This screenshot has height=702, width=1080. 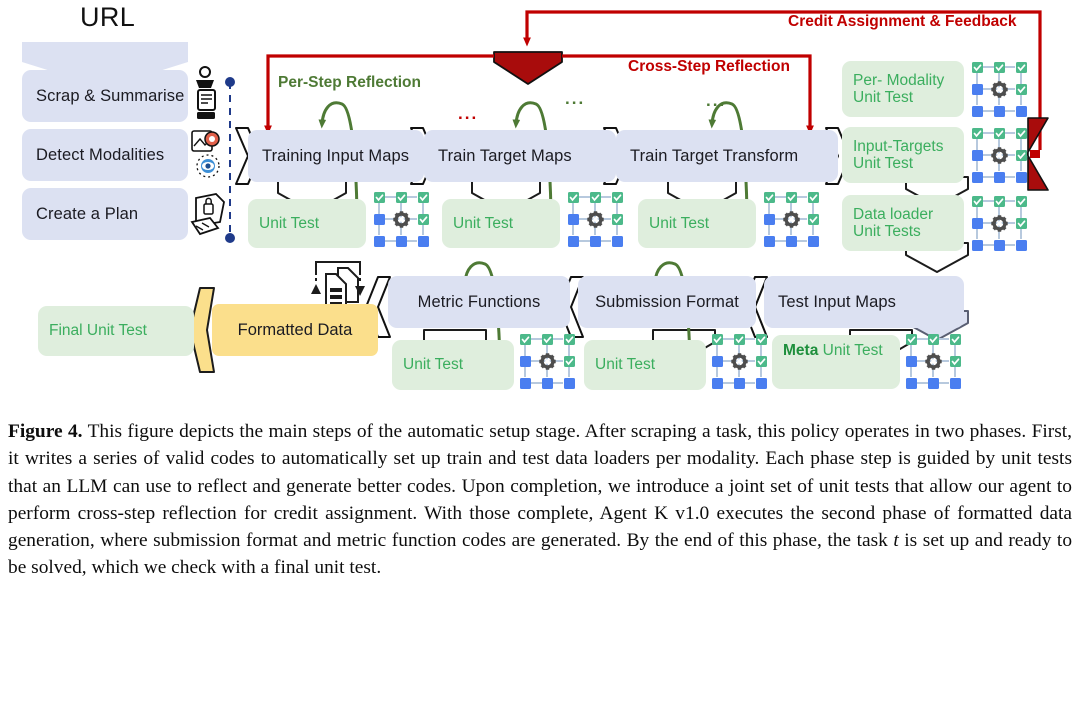 I want to click on step-label: Training Input Maps, so click(x=336, y=155).